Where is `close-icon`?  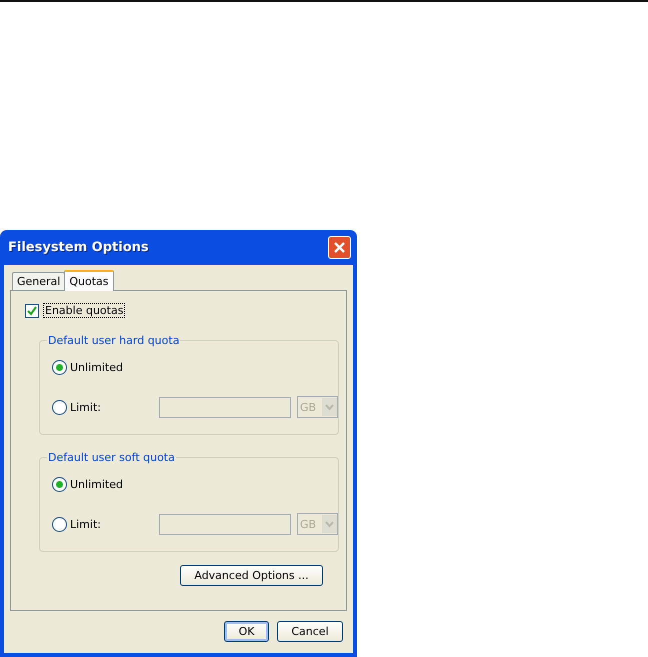
close-icon is located at coordinates (339, 247).